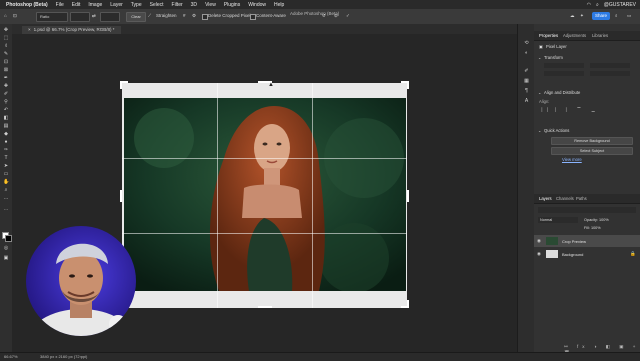 The image size is (640, 361). What do you see at coordinates (526, 101) in the screenshot?
I see `character-icon: A` at bounding box center [526, 101].